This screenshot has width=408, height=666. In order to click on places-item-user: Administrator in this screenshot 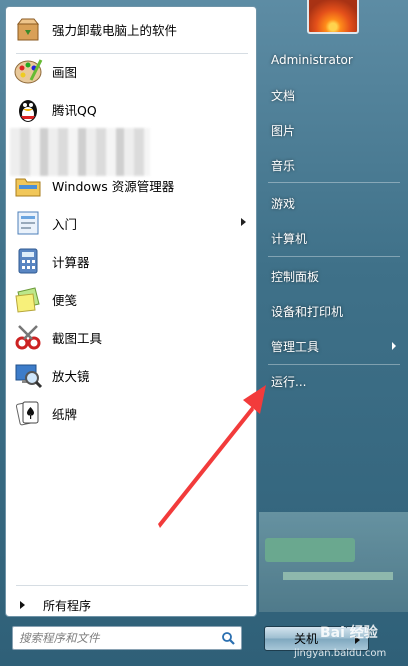, I will do `click(332, 60)`.